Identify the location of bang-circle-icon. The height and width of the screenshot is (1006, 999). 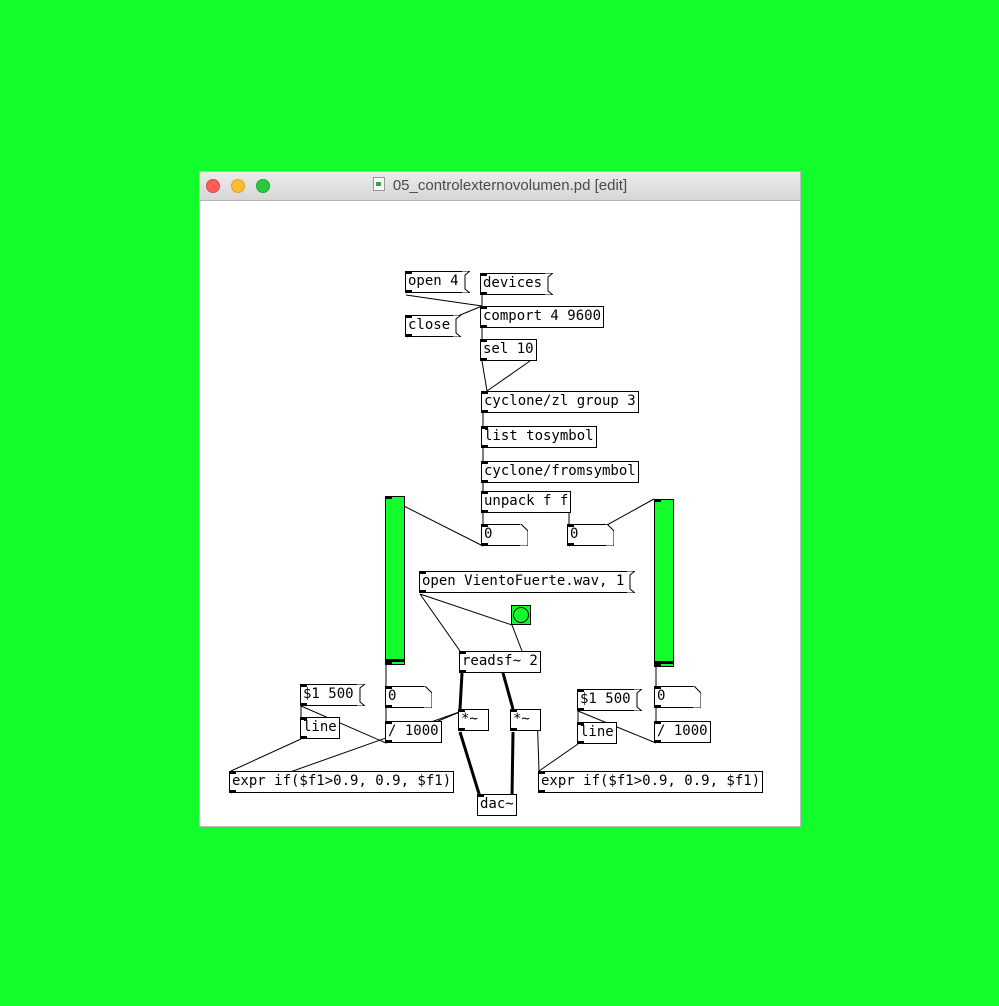
(521, 615).